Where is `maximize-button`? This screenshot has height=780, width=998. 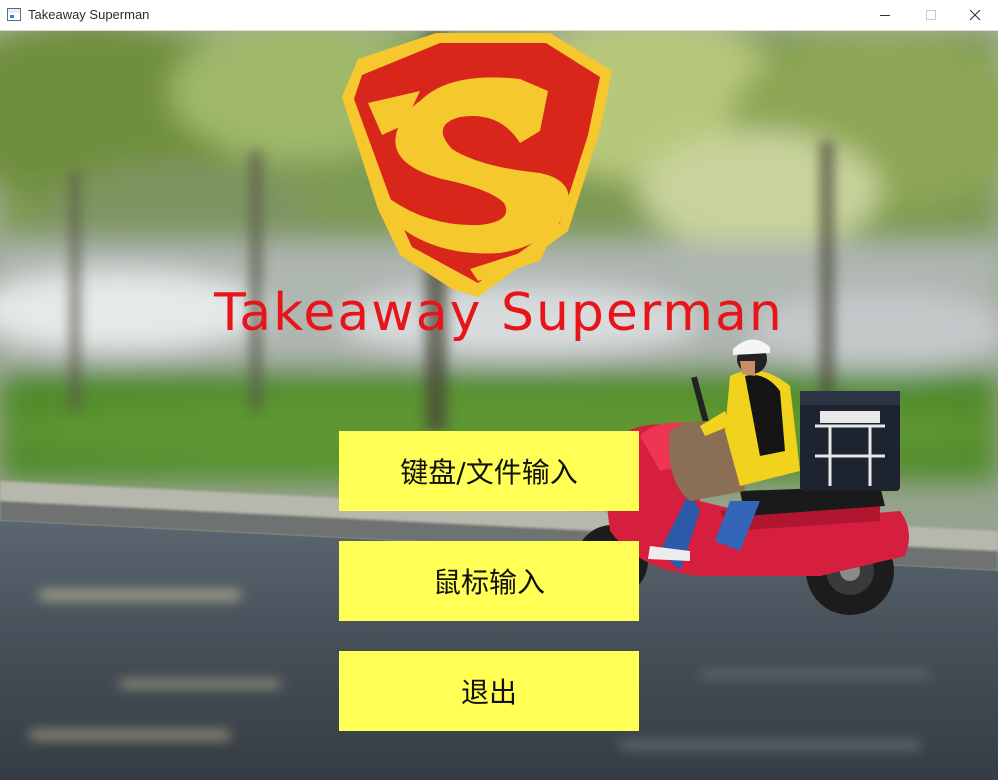 maximize-button is located at coordinates (931, 15).